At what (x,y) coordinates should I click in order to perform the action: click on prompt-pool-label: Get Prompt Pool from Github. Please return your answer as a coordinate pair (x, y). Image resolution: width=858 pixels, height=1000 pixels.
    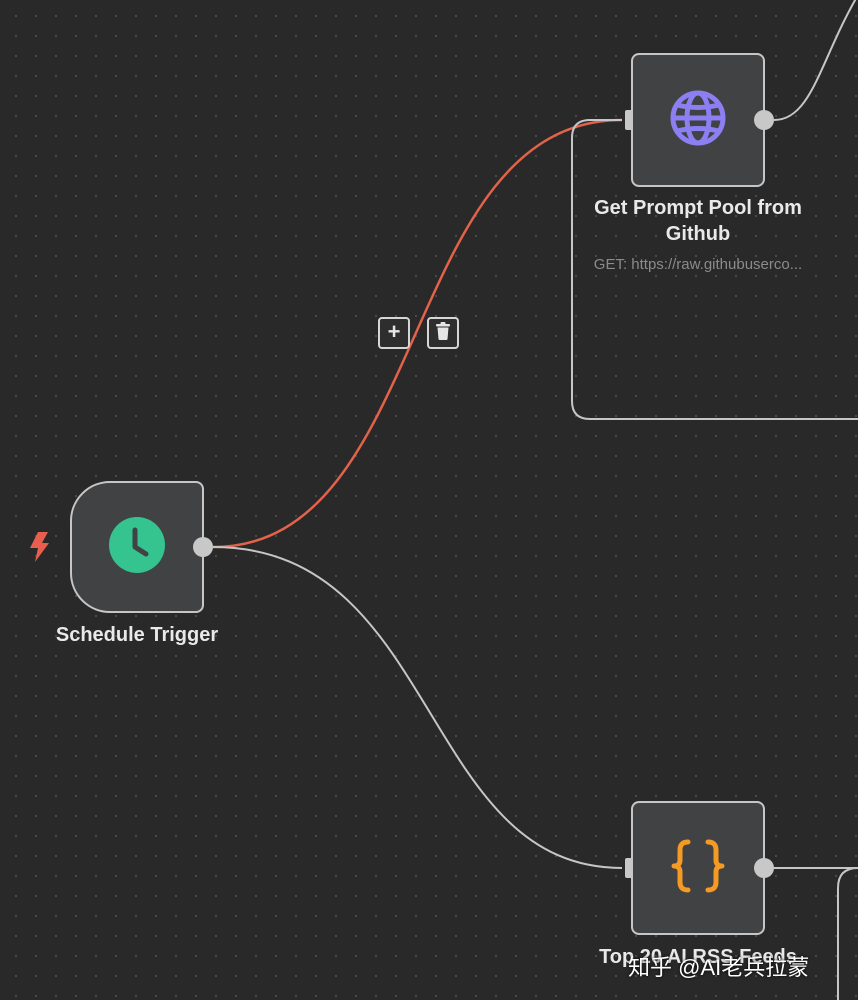
    Looking at the image, I should click on (698, 221).